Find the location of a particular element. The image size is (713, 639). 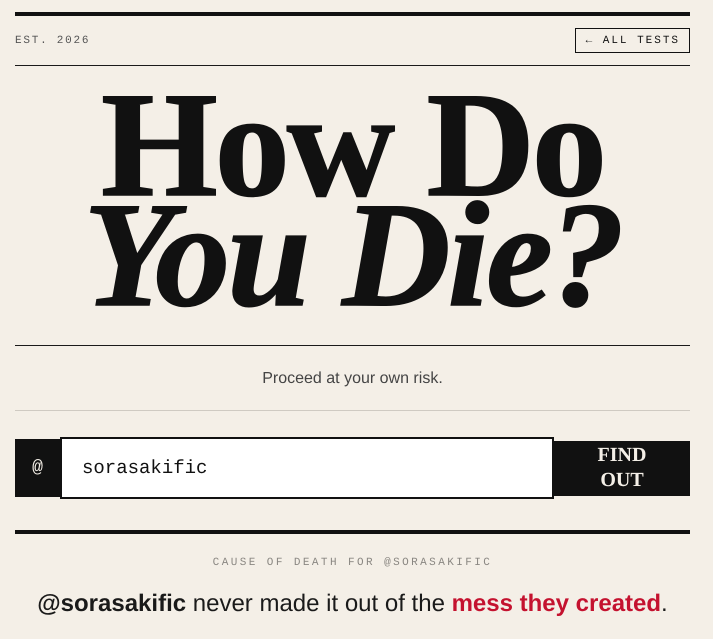

established-text: EST. 2026 is located at coordinates (52, 40).